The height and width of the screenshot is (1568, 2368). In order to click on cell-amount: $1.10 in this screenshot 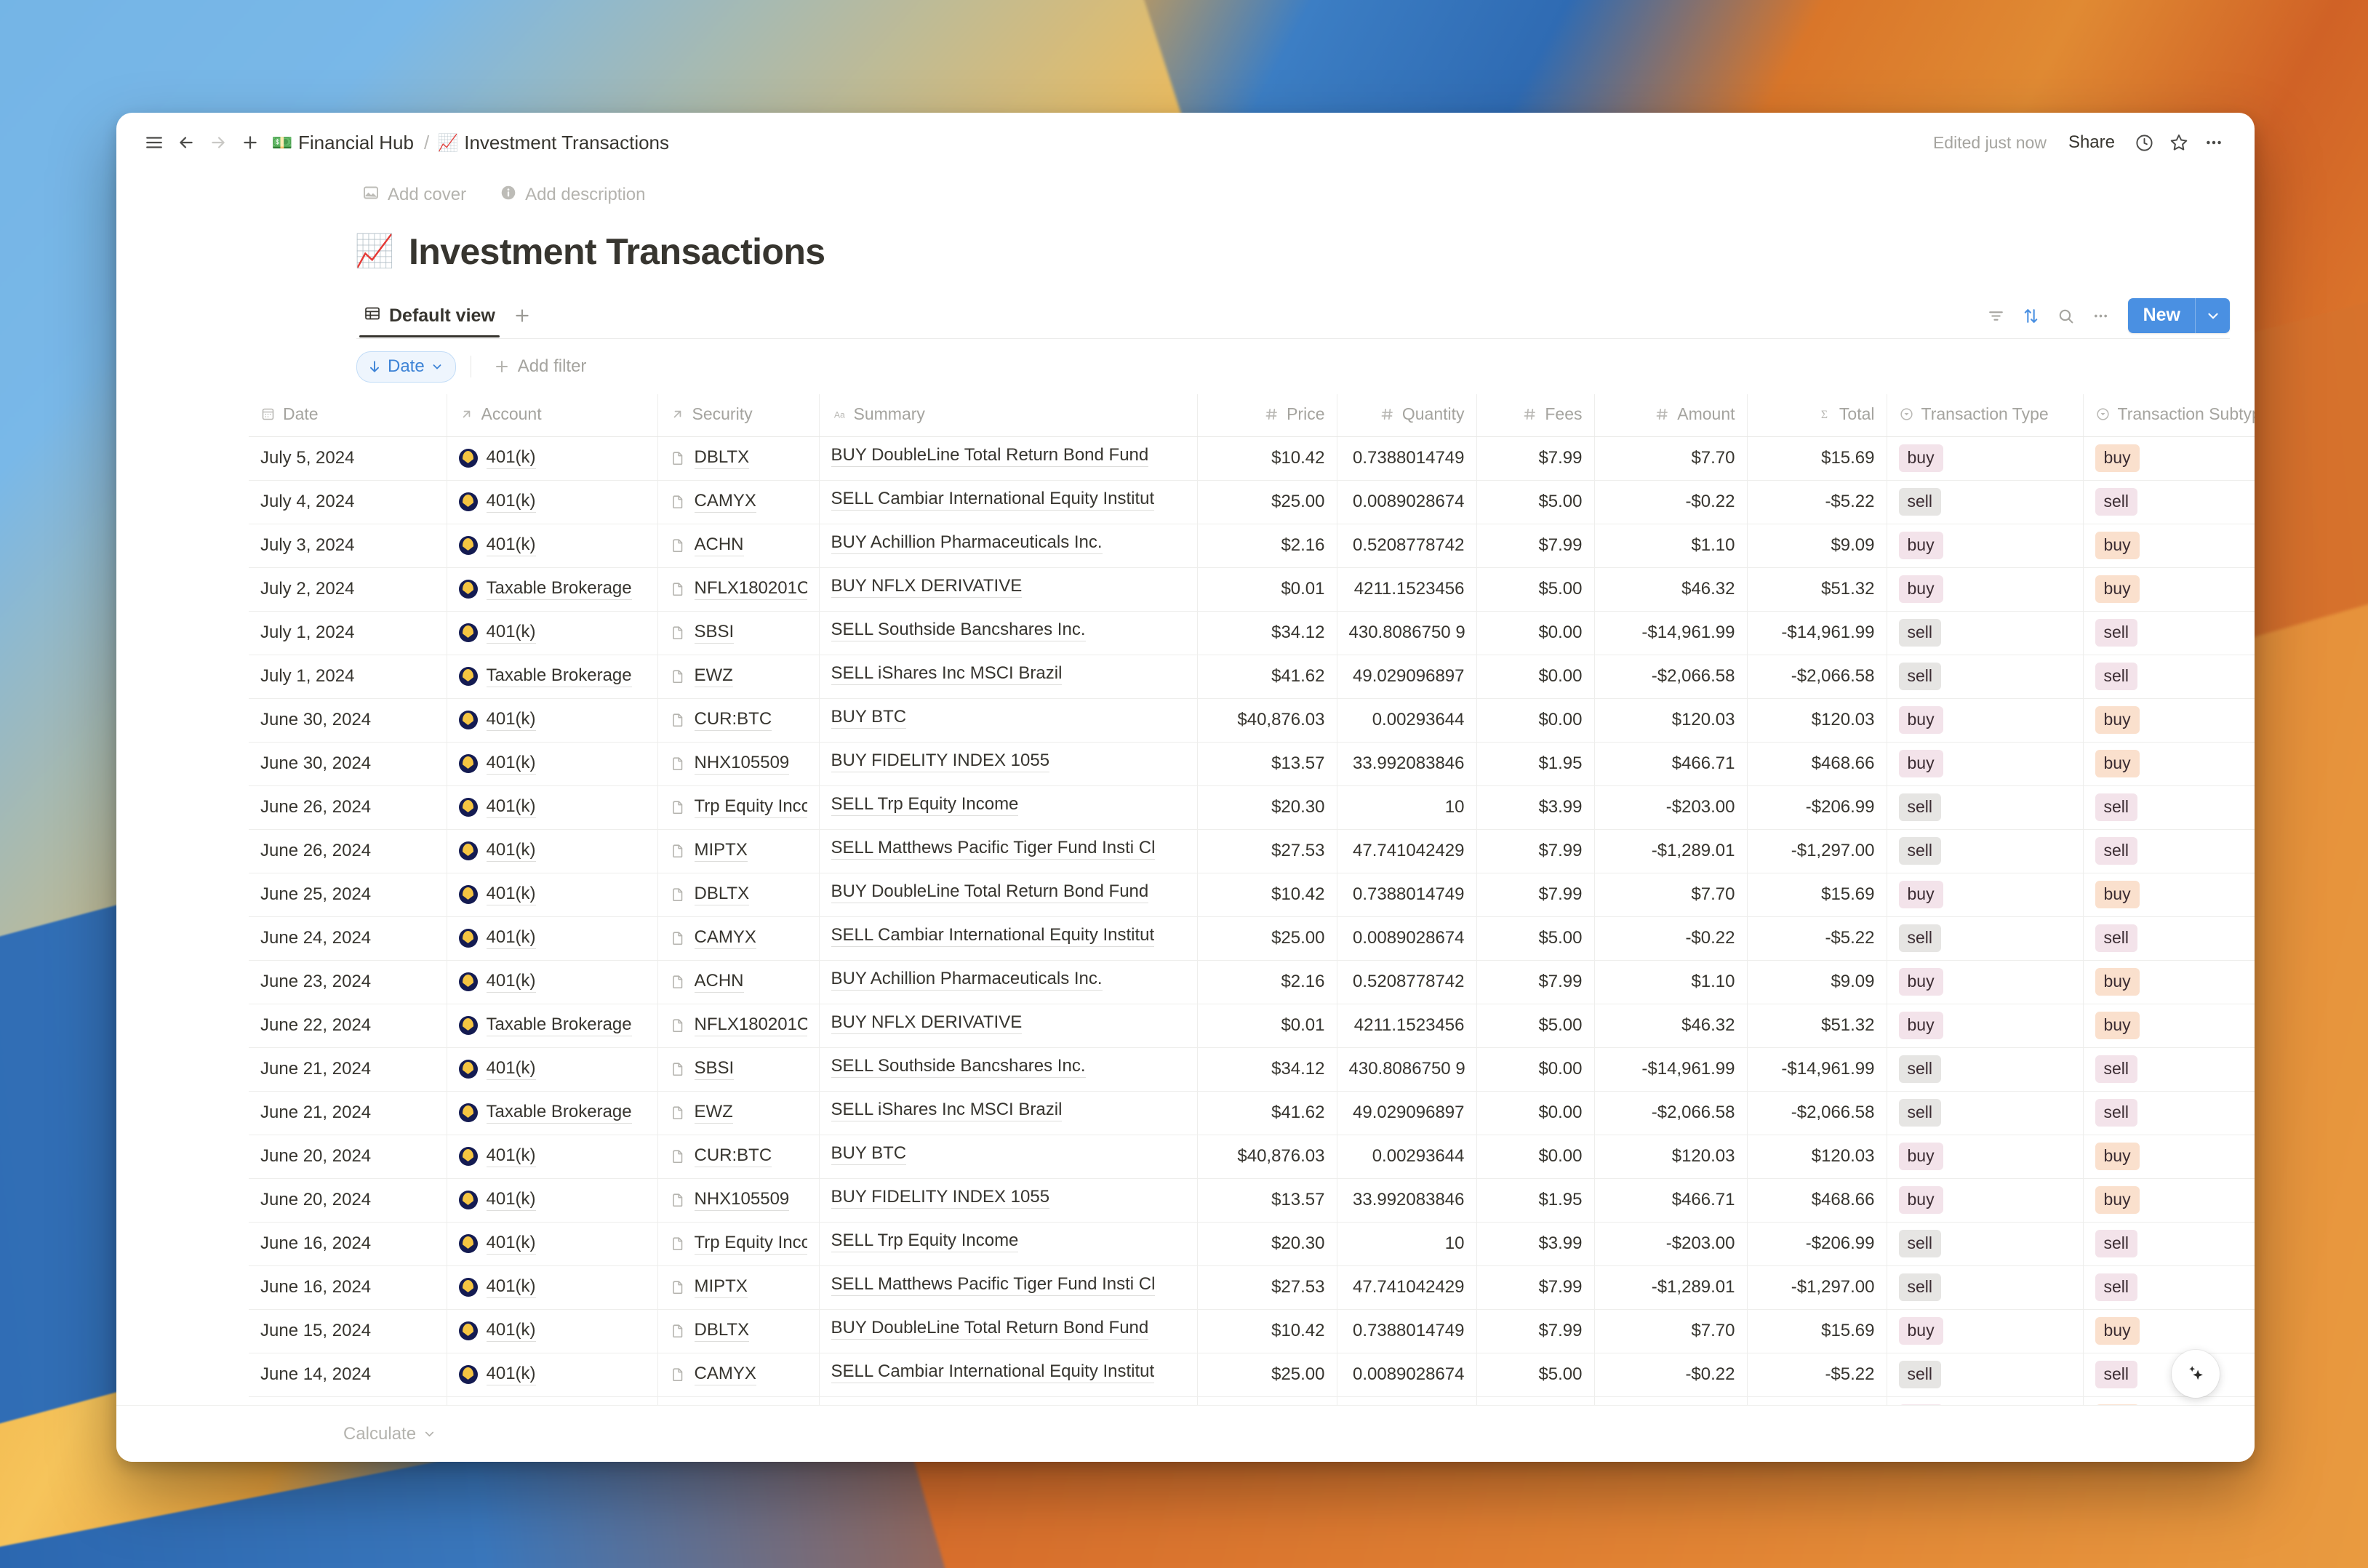, I will do `click(1671, 546)`.